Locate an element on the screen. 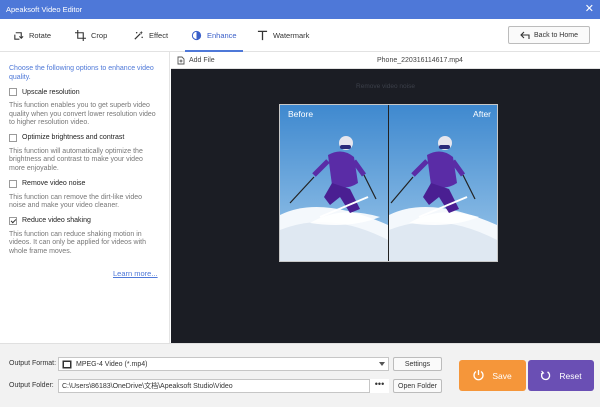 Image resolution: width=600 pixels, height=407 pixels. option-optimize-brightness: Optimize brightness and contrast is located at coordinates (84, 137).